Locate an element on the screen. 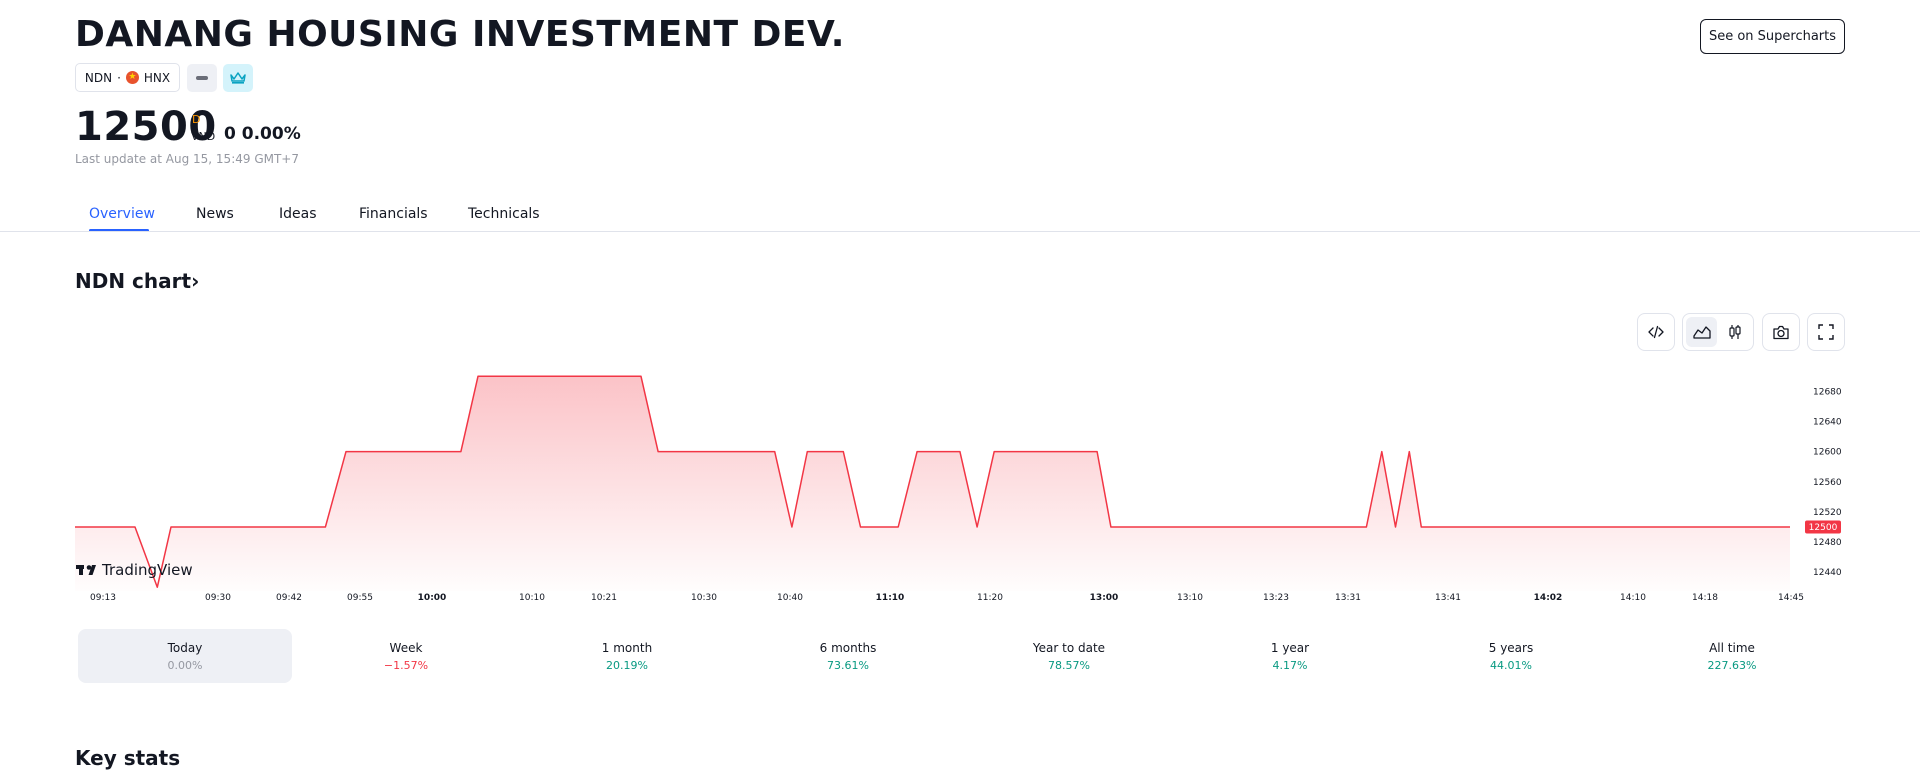  y-tick-label: 12560 is located at coordinates (1827, 483).